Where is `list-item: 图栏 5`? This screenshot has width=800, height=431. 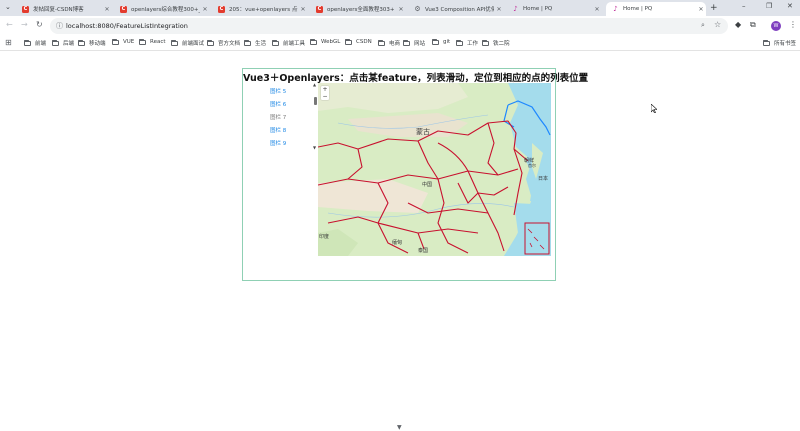 list-item: 图栏 5 is located at coordinates (287, 92).